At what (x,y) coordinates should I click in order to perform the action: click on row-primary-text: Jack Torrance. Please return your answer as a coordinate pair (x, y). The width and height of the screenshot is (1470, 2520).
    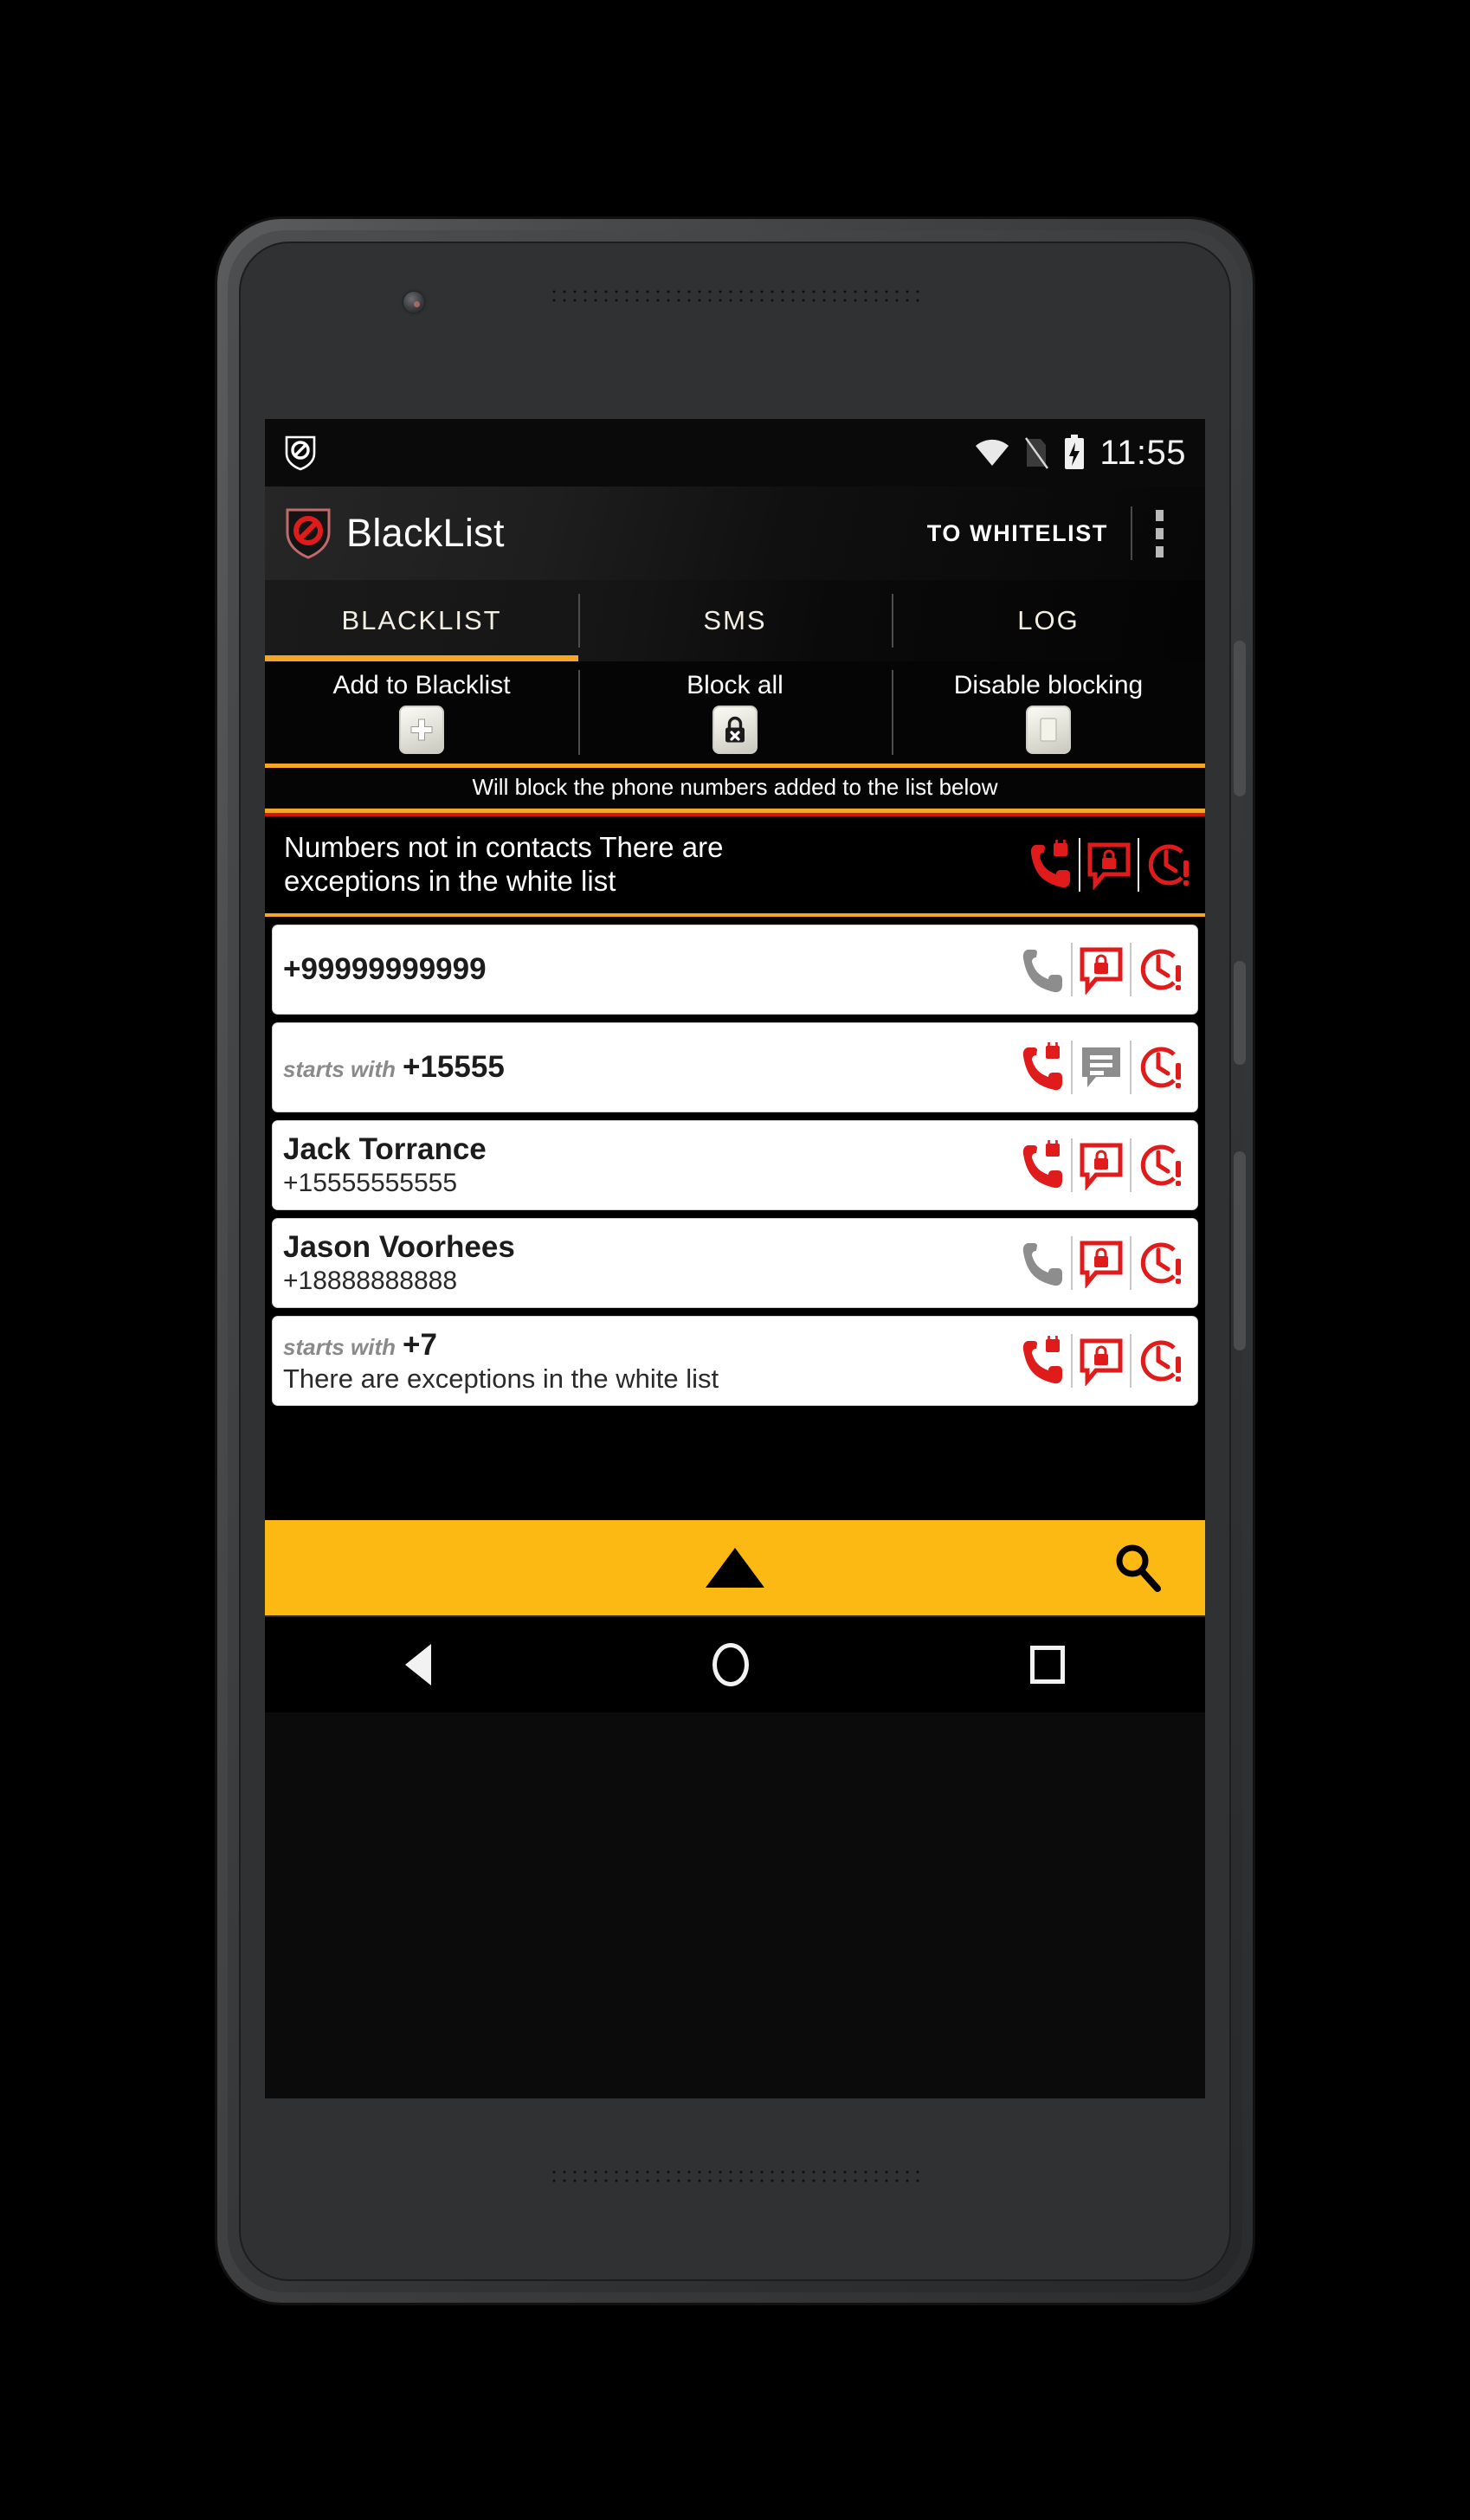
    Looking at the image, I should click on (385, 1149).